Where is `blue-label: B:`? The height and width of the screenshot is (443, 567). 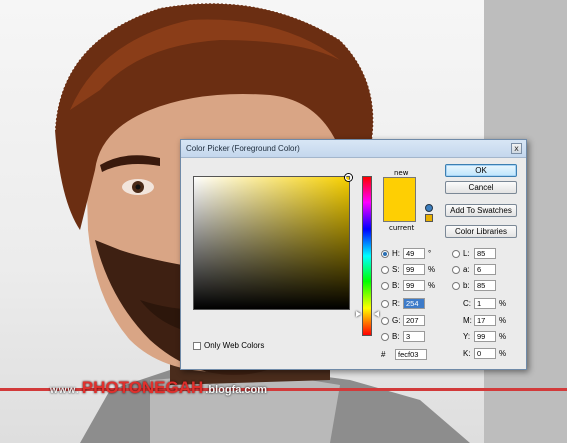 blue-label: B: is located at coordinates (396, 336).